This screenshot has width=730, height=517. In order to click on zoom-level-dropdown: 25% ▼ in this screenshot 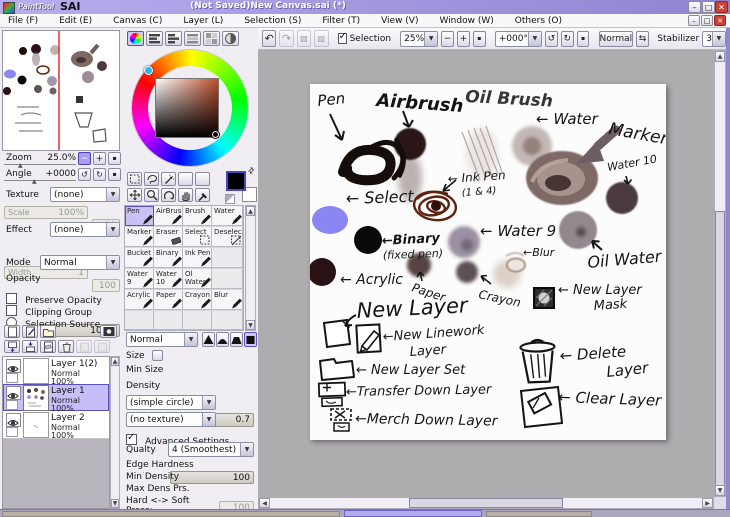, I will do `click(419, 38)`.